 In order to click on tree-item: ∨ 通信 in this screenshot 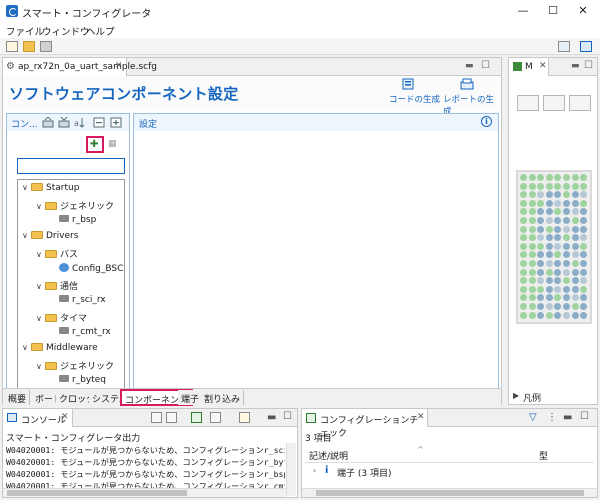, I will do `click(57, 286)`.